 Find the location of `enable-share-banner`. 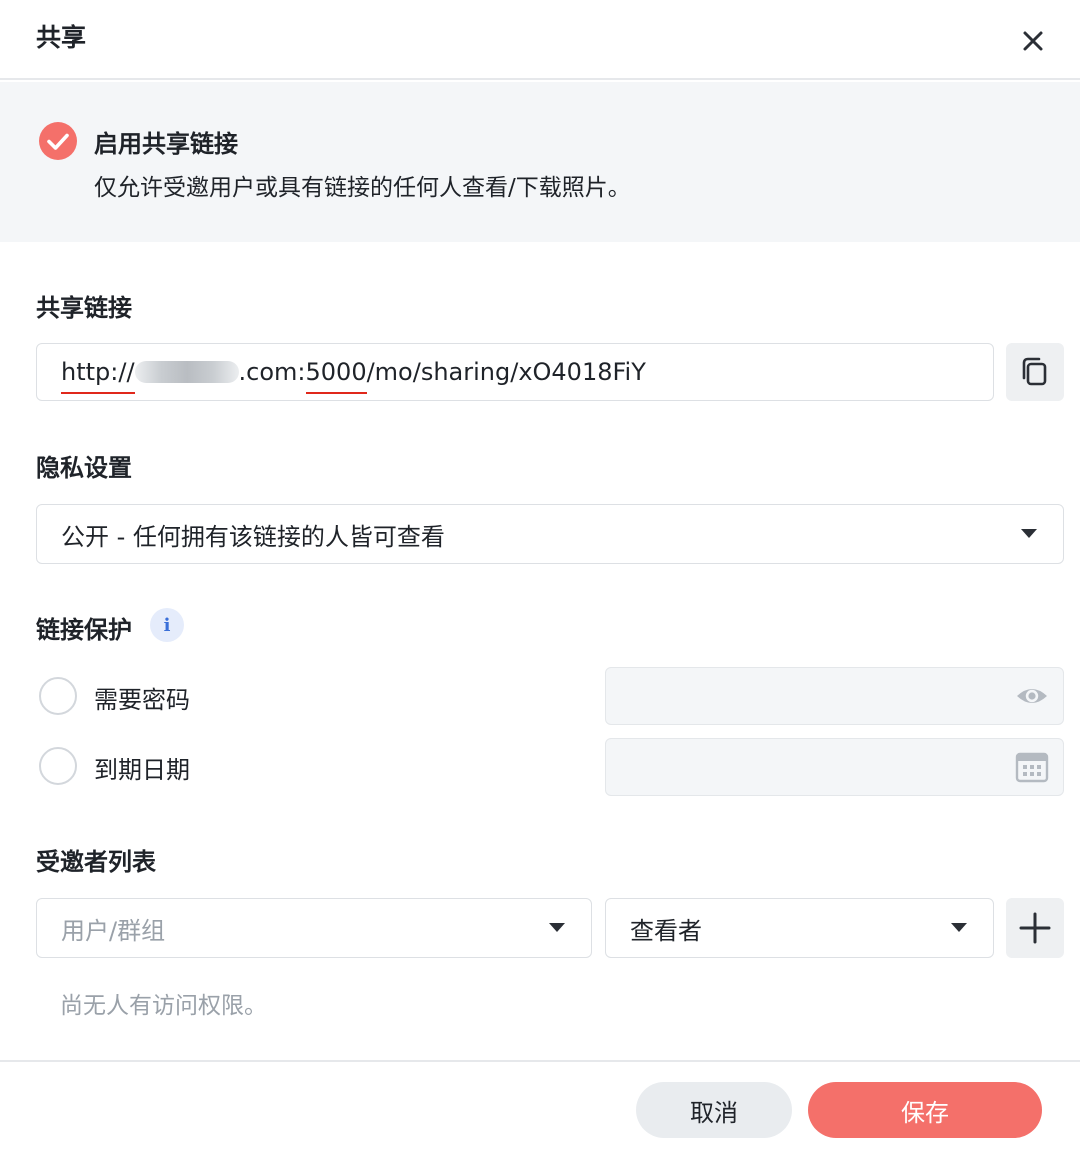

enable-share-banner is located at coordinates (540, 162).